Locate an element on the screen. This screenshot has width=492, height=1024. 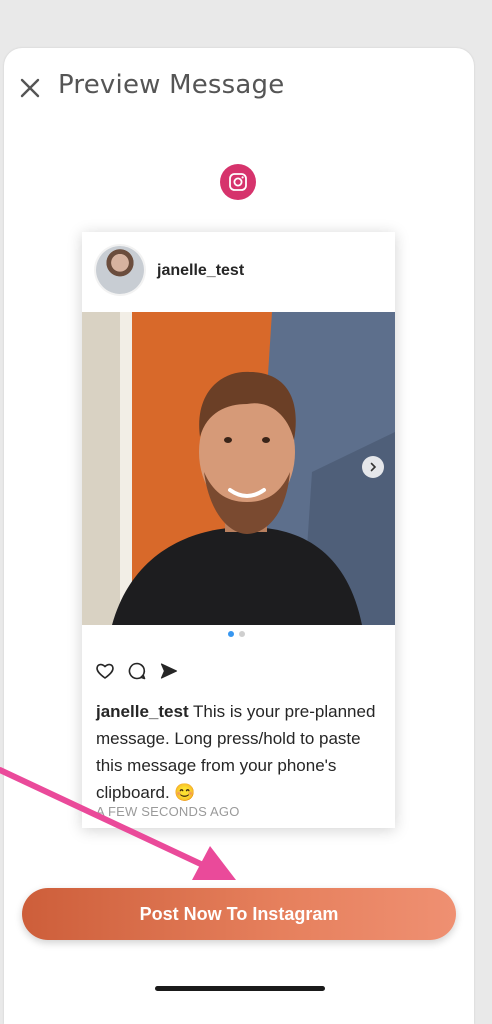
share-icon is located at coordinates (169, 671).